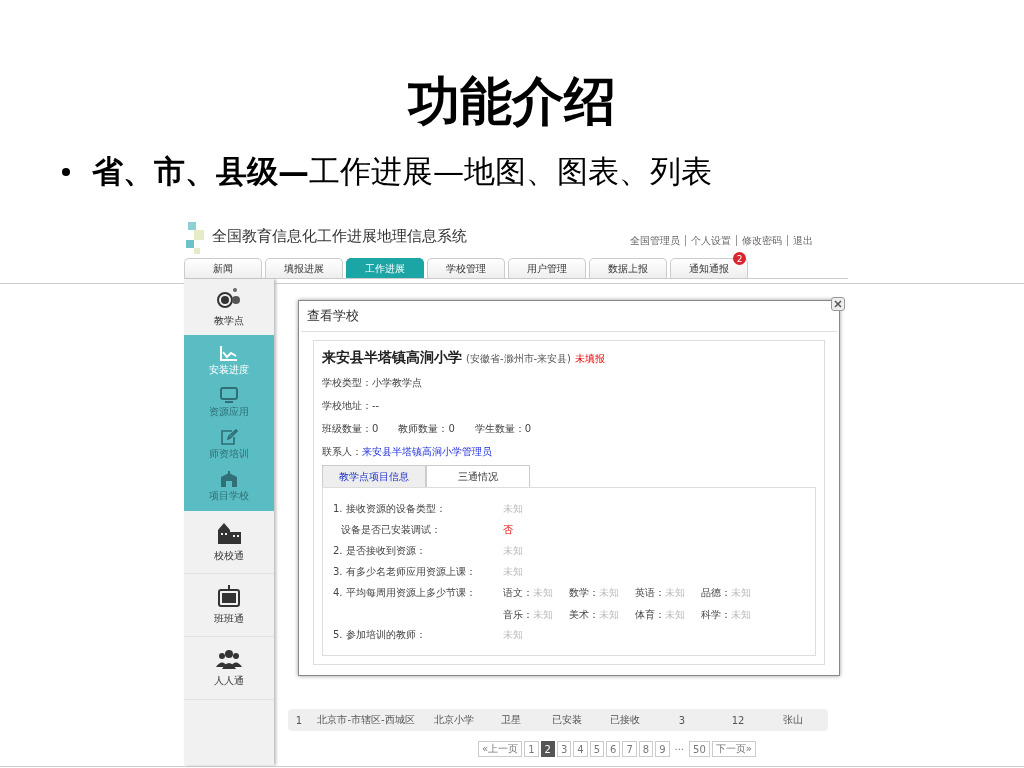  I want to click on question-label: 3. 有多少名老师应用资源上课：, so click(405, 572).